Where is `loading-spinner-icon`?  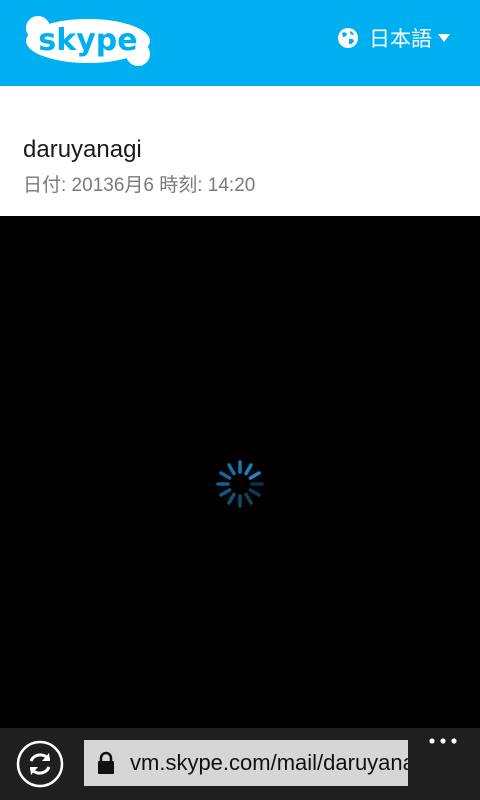
loading-spinner-icon is located at coordinates (240, 484).